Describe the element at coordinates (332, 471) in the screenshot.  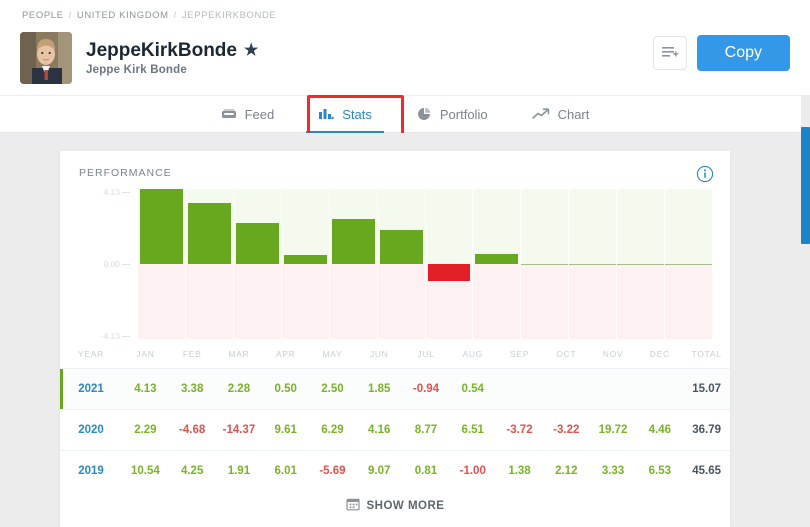
I see `table-cell-may: -5.69` at that location.